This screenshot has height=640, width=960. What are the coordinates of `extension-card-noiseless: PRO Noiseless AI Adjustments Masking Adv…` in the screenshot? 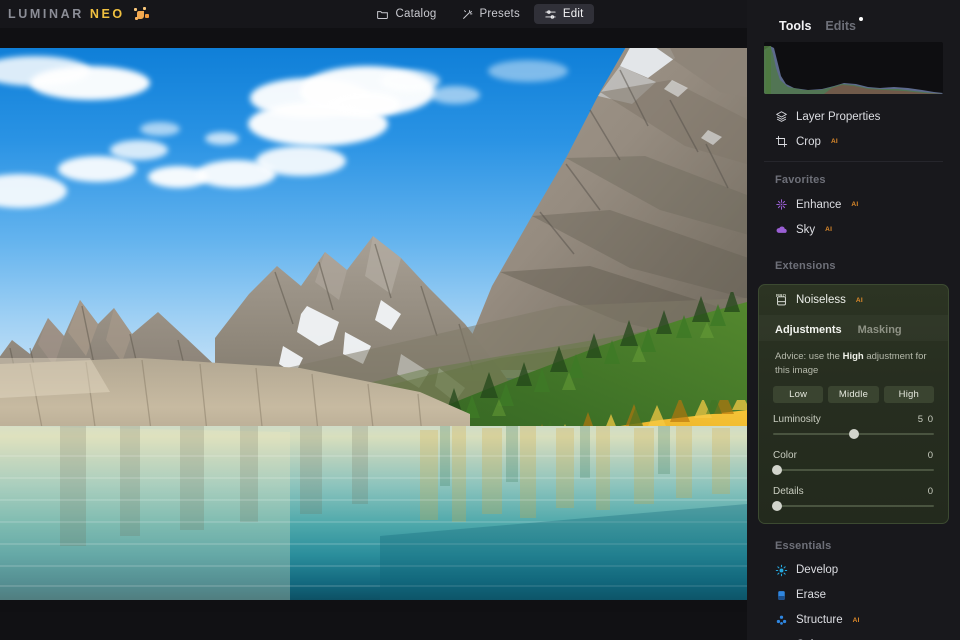 It's located at (853, 404).